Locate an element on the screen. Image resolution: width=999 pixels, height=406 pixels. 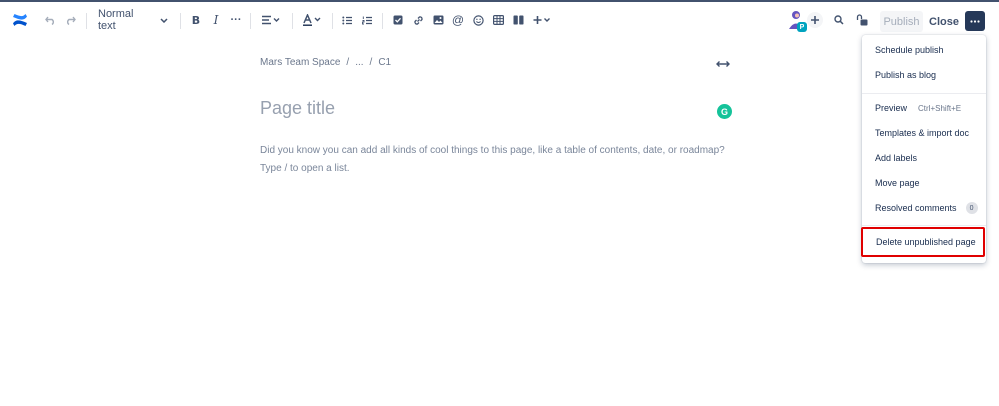
menu-item-resolved-comments: Resolved comments 0 is located at coordinates (924, 208).